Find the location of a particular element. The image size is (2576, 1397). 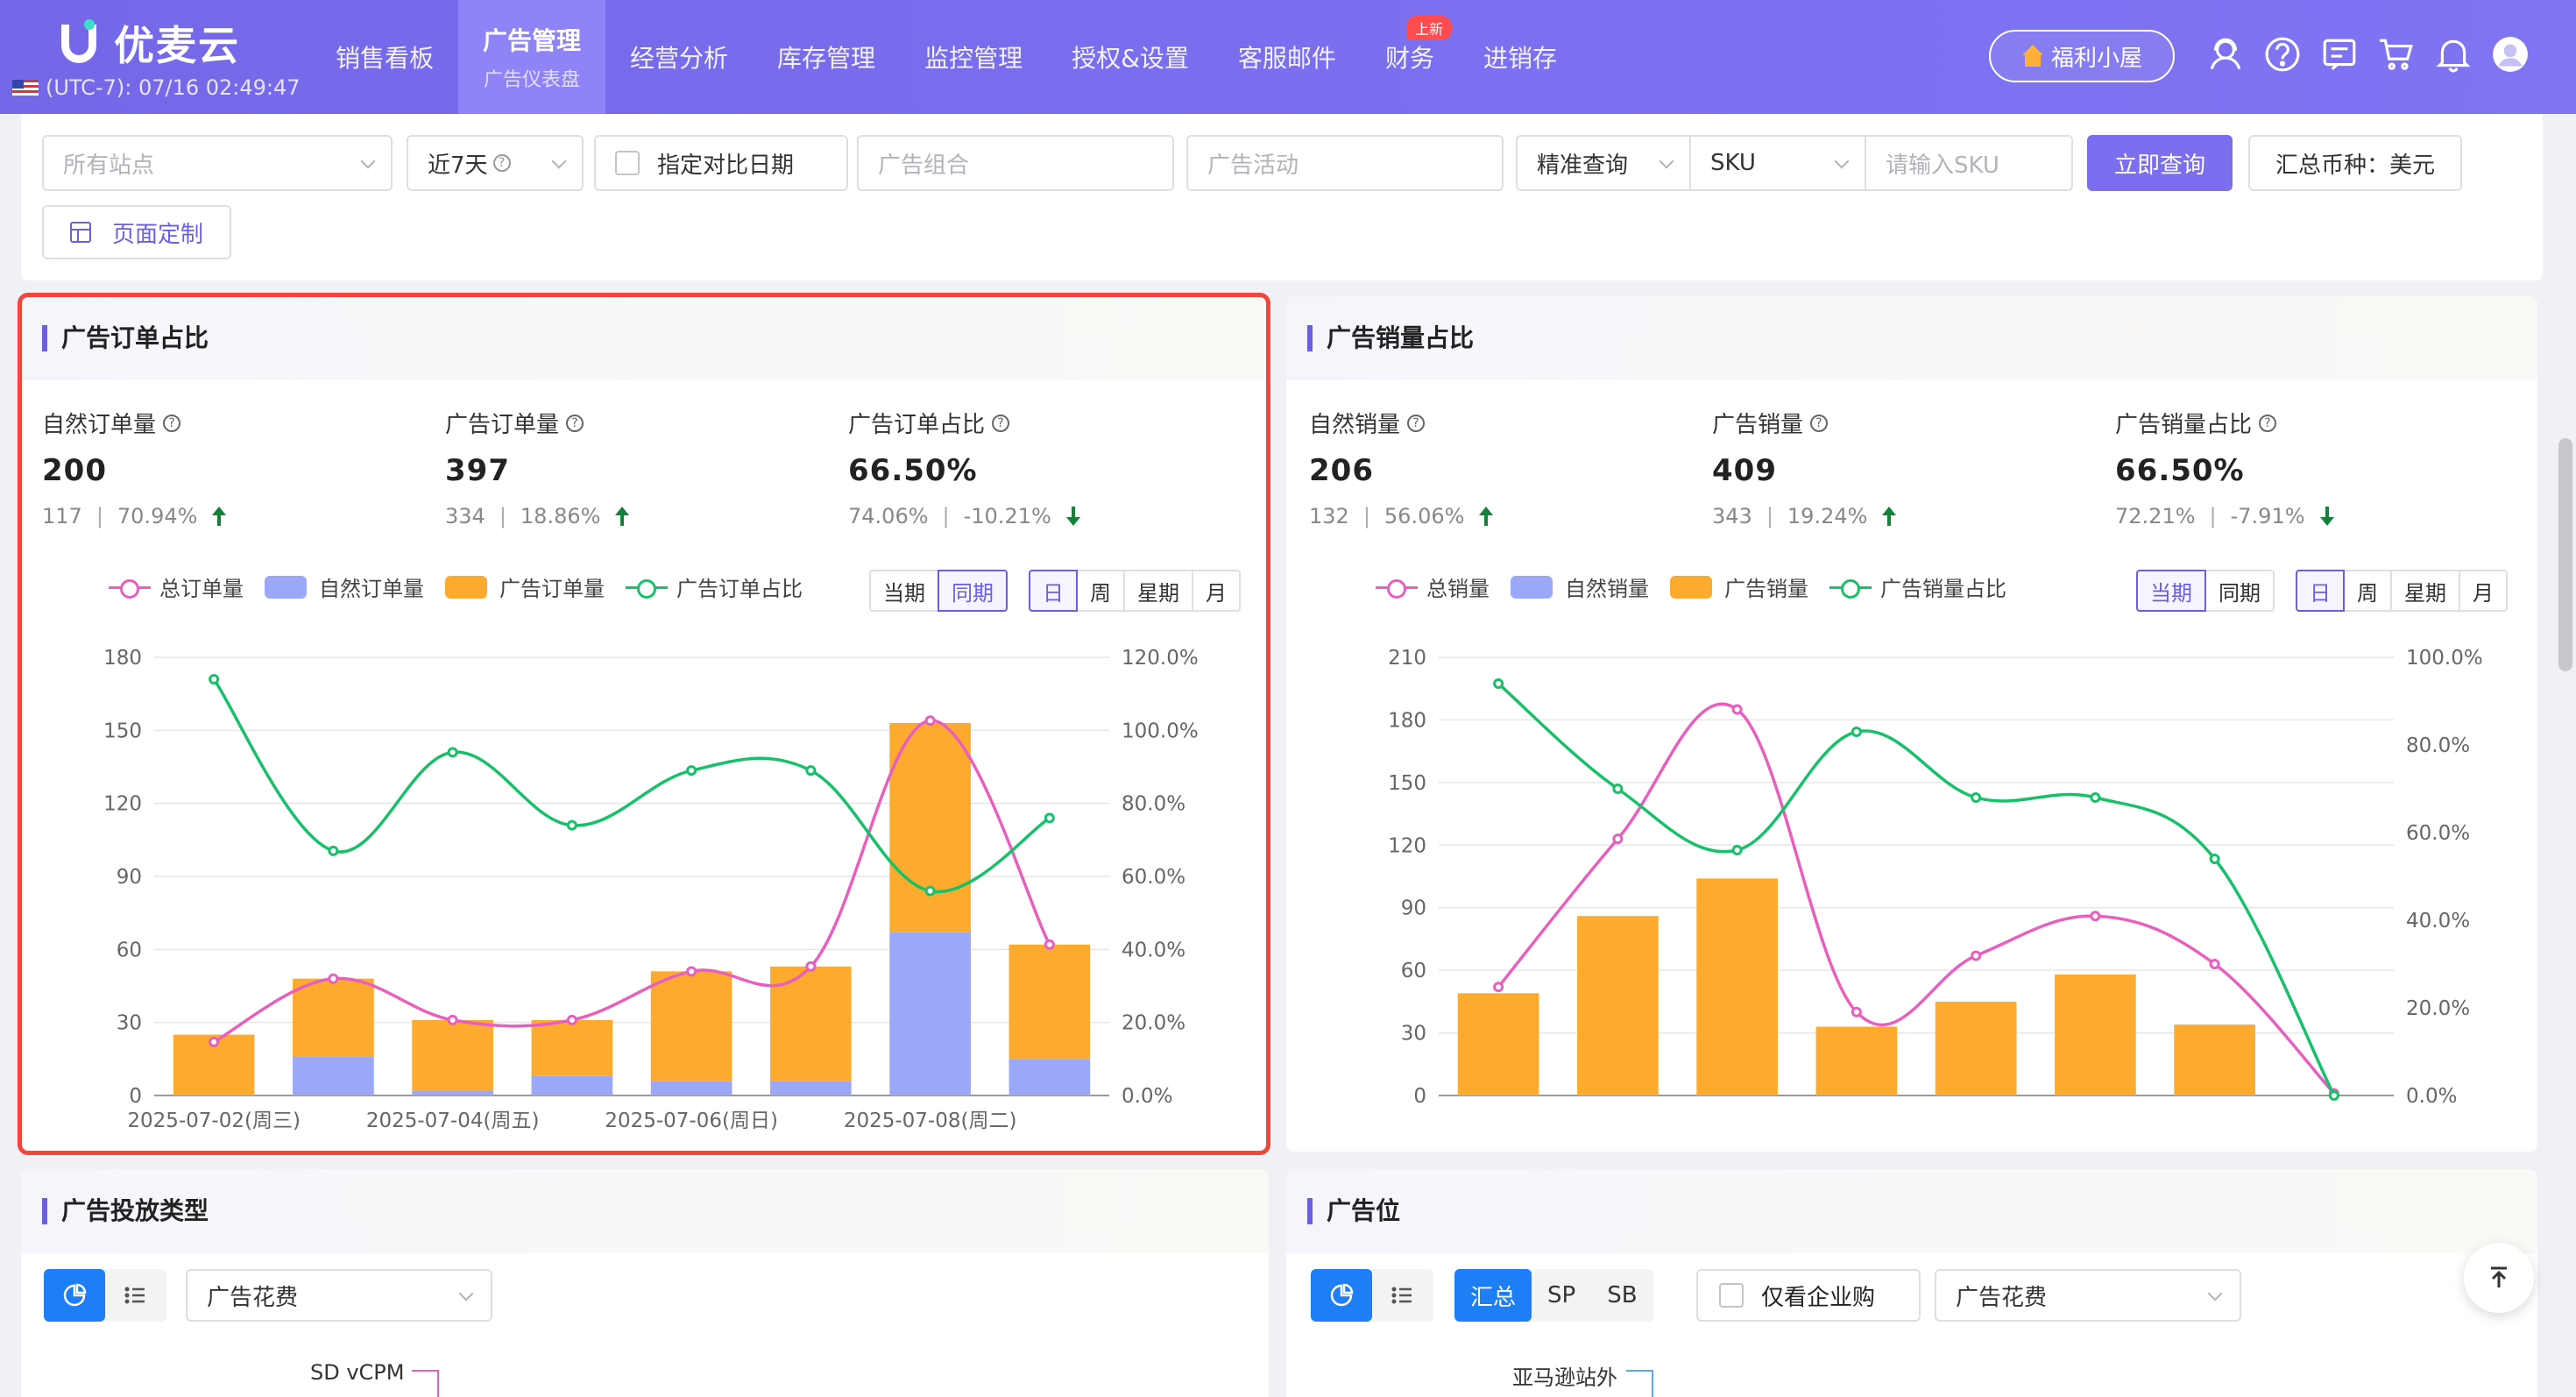

page-custom-button: 页面定制 is located at coordinates (136, 232).